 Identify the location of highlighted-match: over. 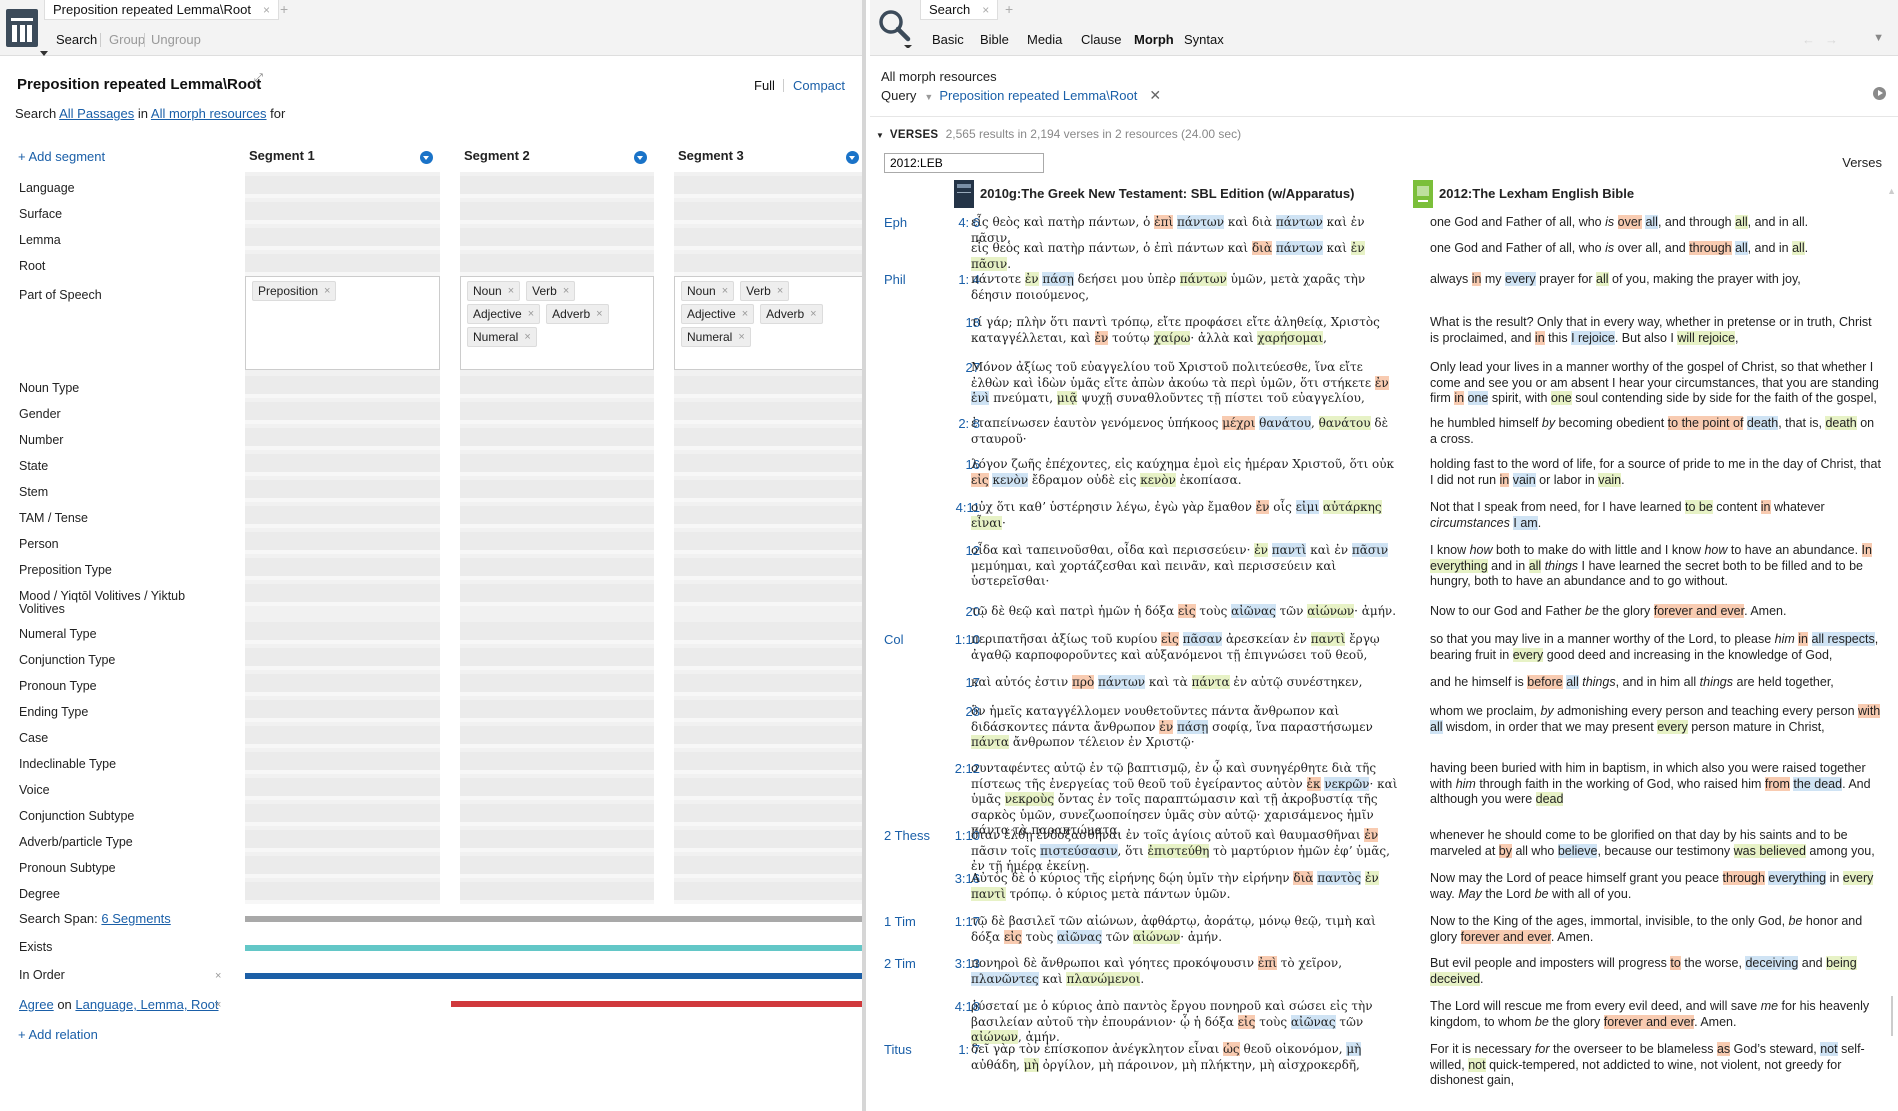
(1629, 222).